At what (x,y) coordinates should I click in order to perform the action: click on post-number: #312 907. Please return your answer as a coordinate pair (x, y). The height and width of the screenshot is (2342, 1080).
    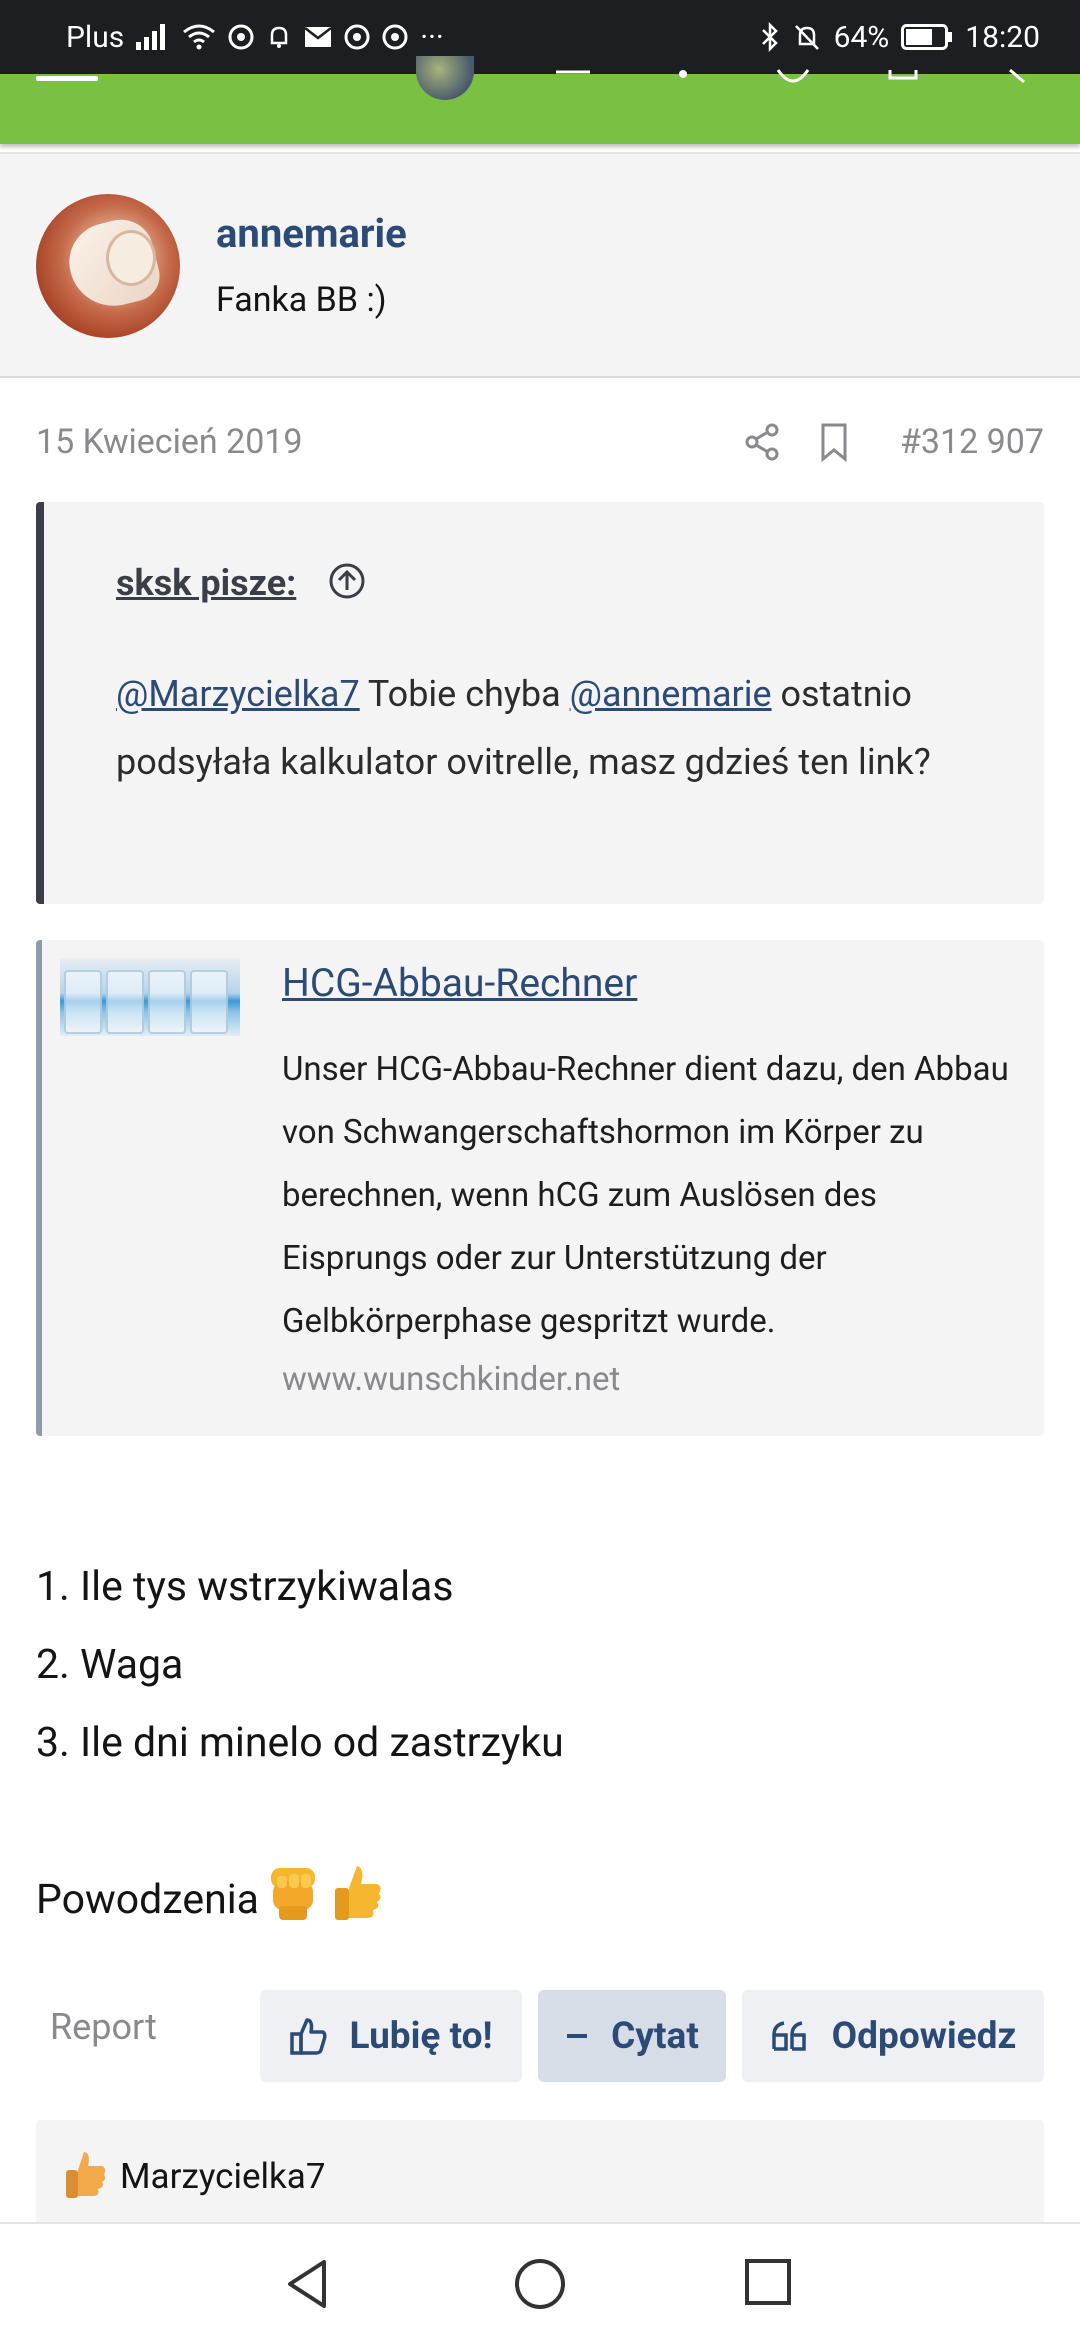
    Looking at the image, I should click on (972, 442).